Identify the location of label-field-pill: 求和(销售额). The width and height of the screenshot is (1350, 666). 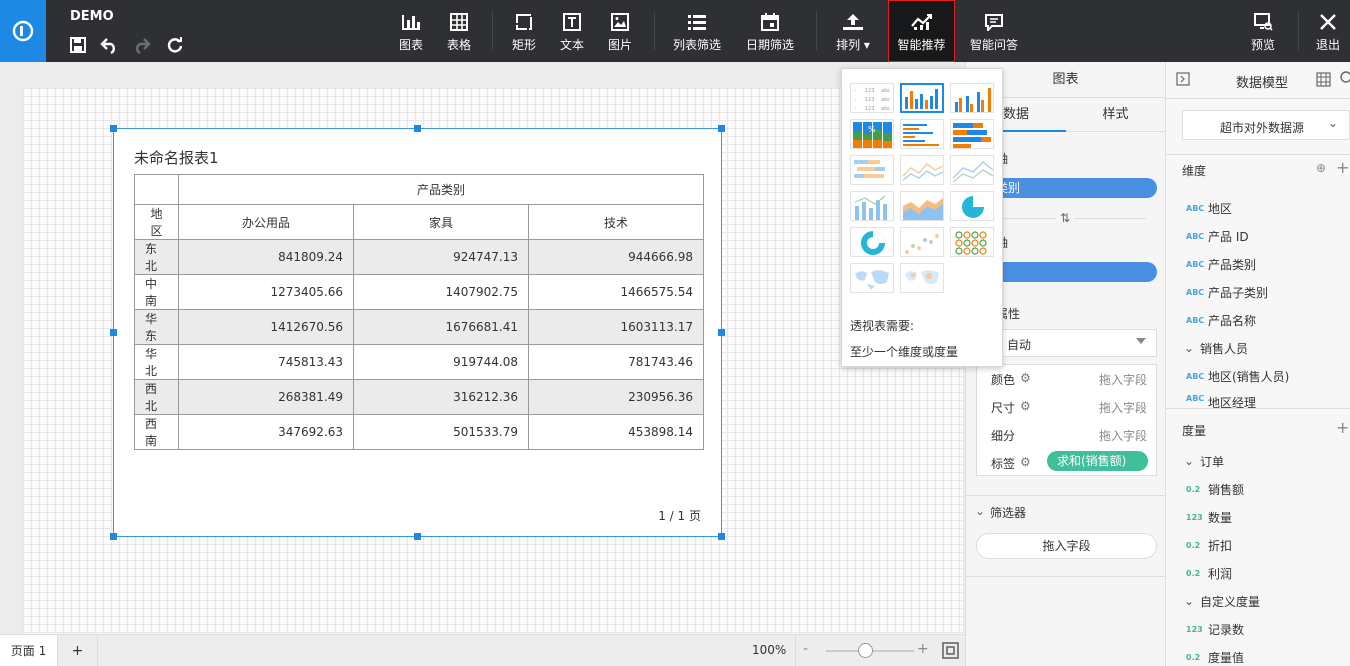
(1097, 461).